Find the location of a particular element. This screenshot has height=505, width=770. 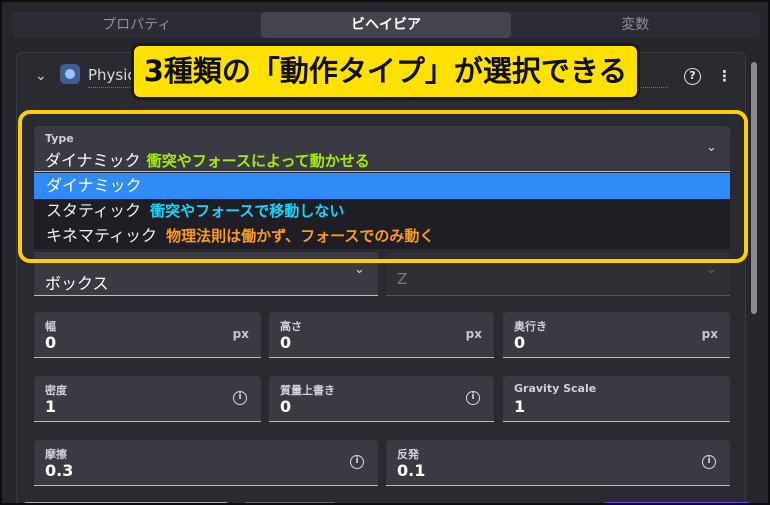

mass-label: 質量上書き is located at coordinates (307, 390).